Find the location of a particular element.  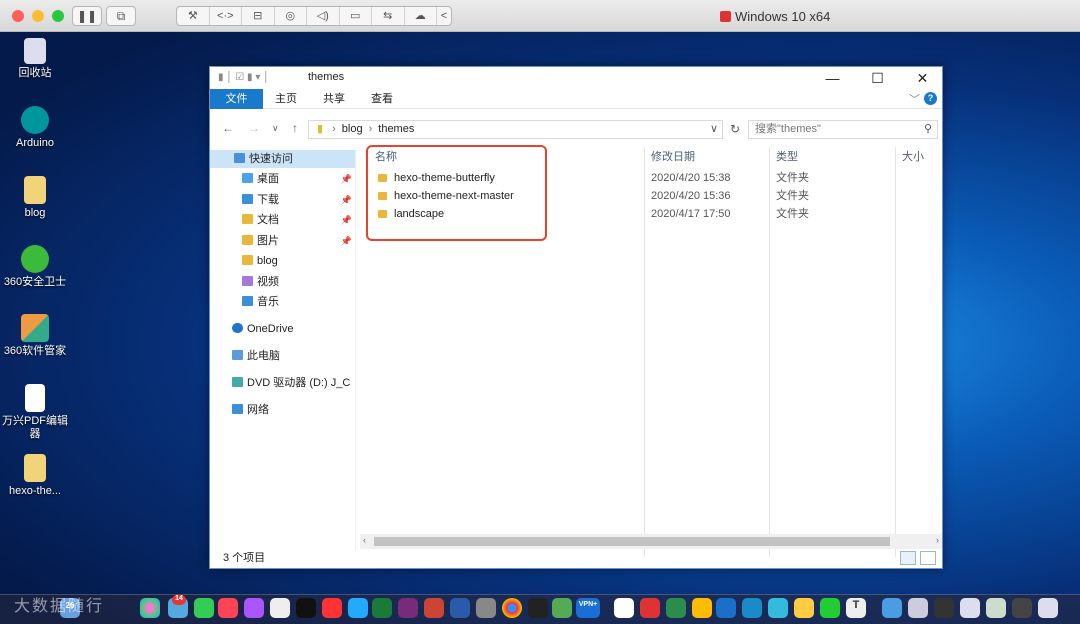

audio-icon: ◁) is located at coordinates (323, 16).